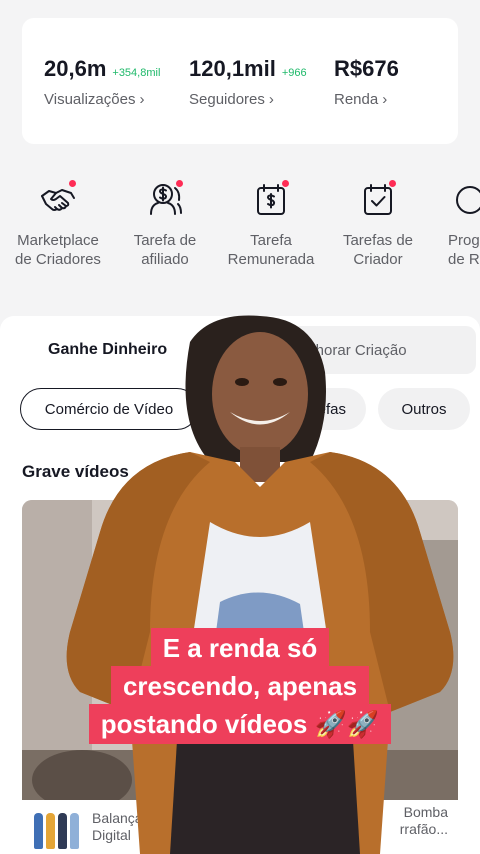  I want to click on stat-income: R$676 Renda ›, so click(366, 82).